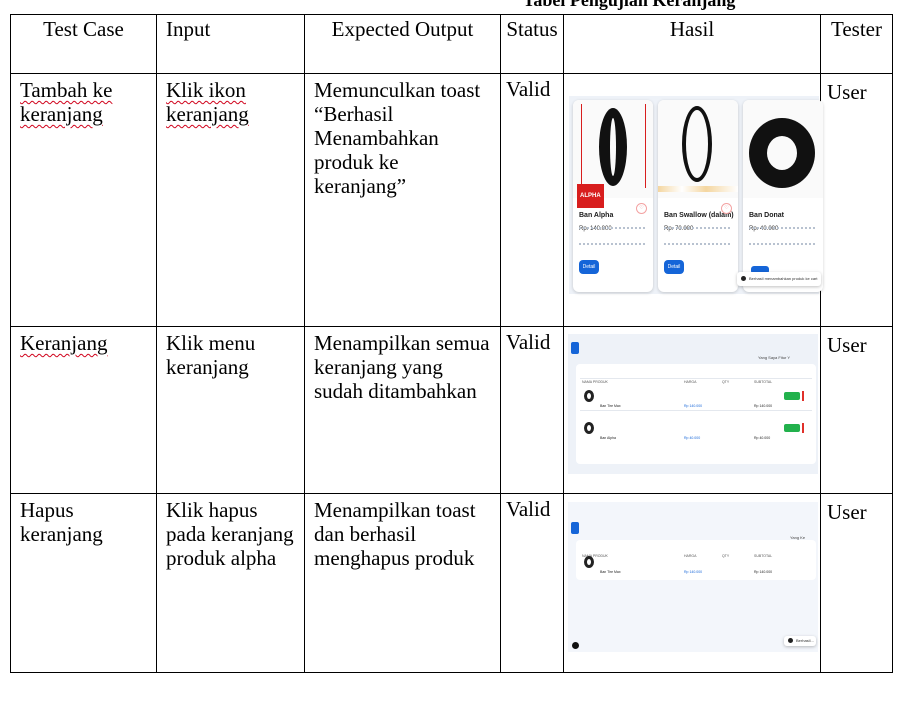  What do you see at coordinates (692, 44) in the screenshot?
I see `header-hasil: Hasil` at bounding box center [692, 44].